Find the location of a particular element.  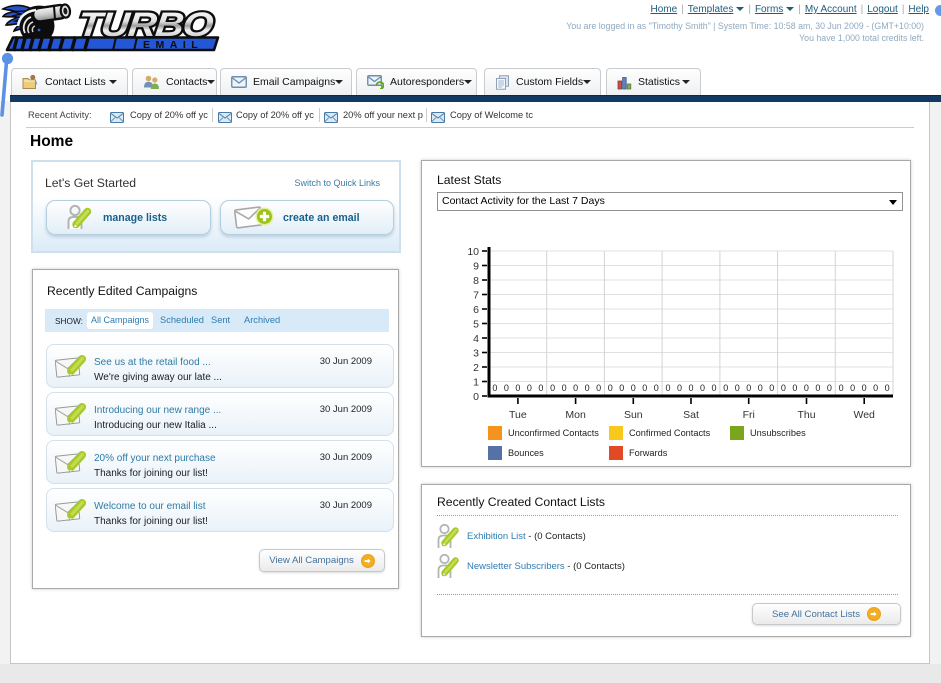

svg-text: 1 is located at coordinates (476, 383).